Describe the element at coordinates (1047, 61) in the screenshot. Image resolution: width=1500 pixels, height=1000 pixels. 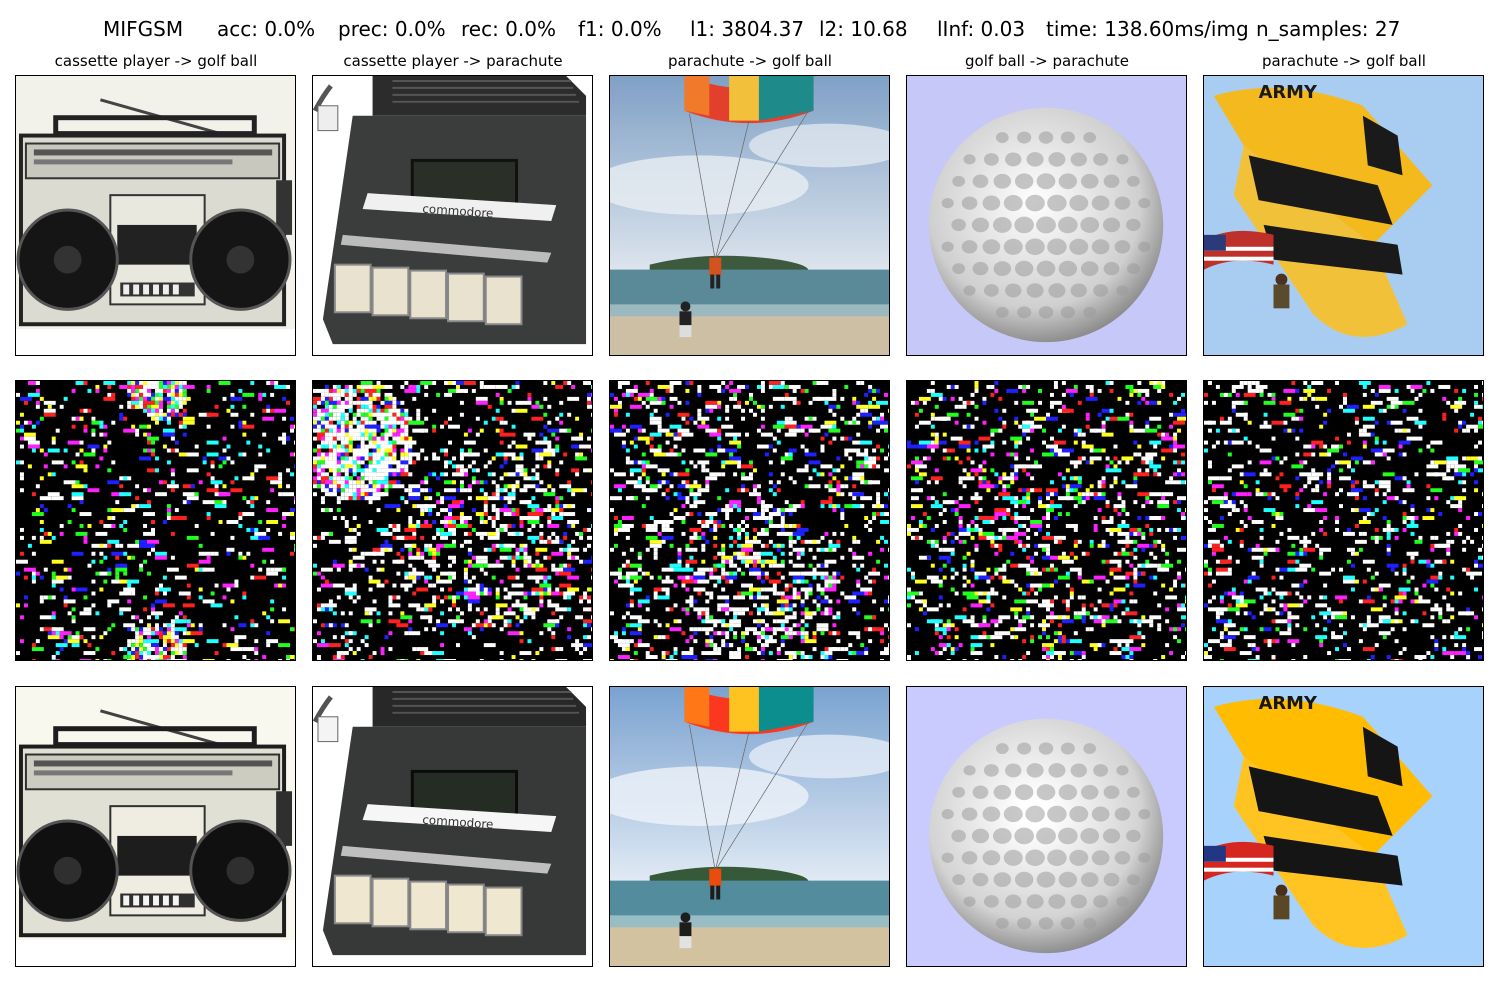
I see `column-title-4: golf ball -> parachute` at that location.